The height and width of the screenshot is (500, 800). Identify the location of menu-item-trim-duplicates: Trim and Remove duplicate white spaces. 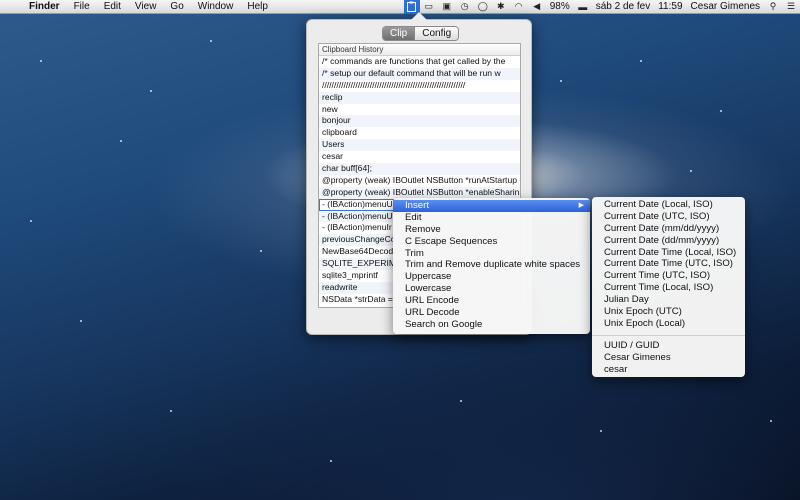
(491, 265).